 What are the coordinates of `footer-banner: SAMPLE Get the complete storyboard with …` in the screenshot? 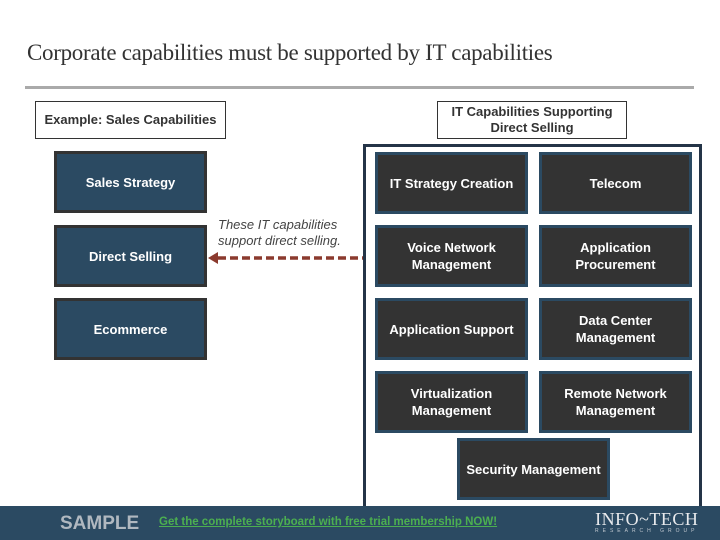 It's located at (360, 523).